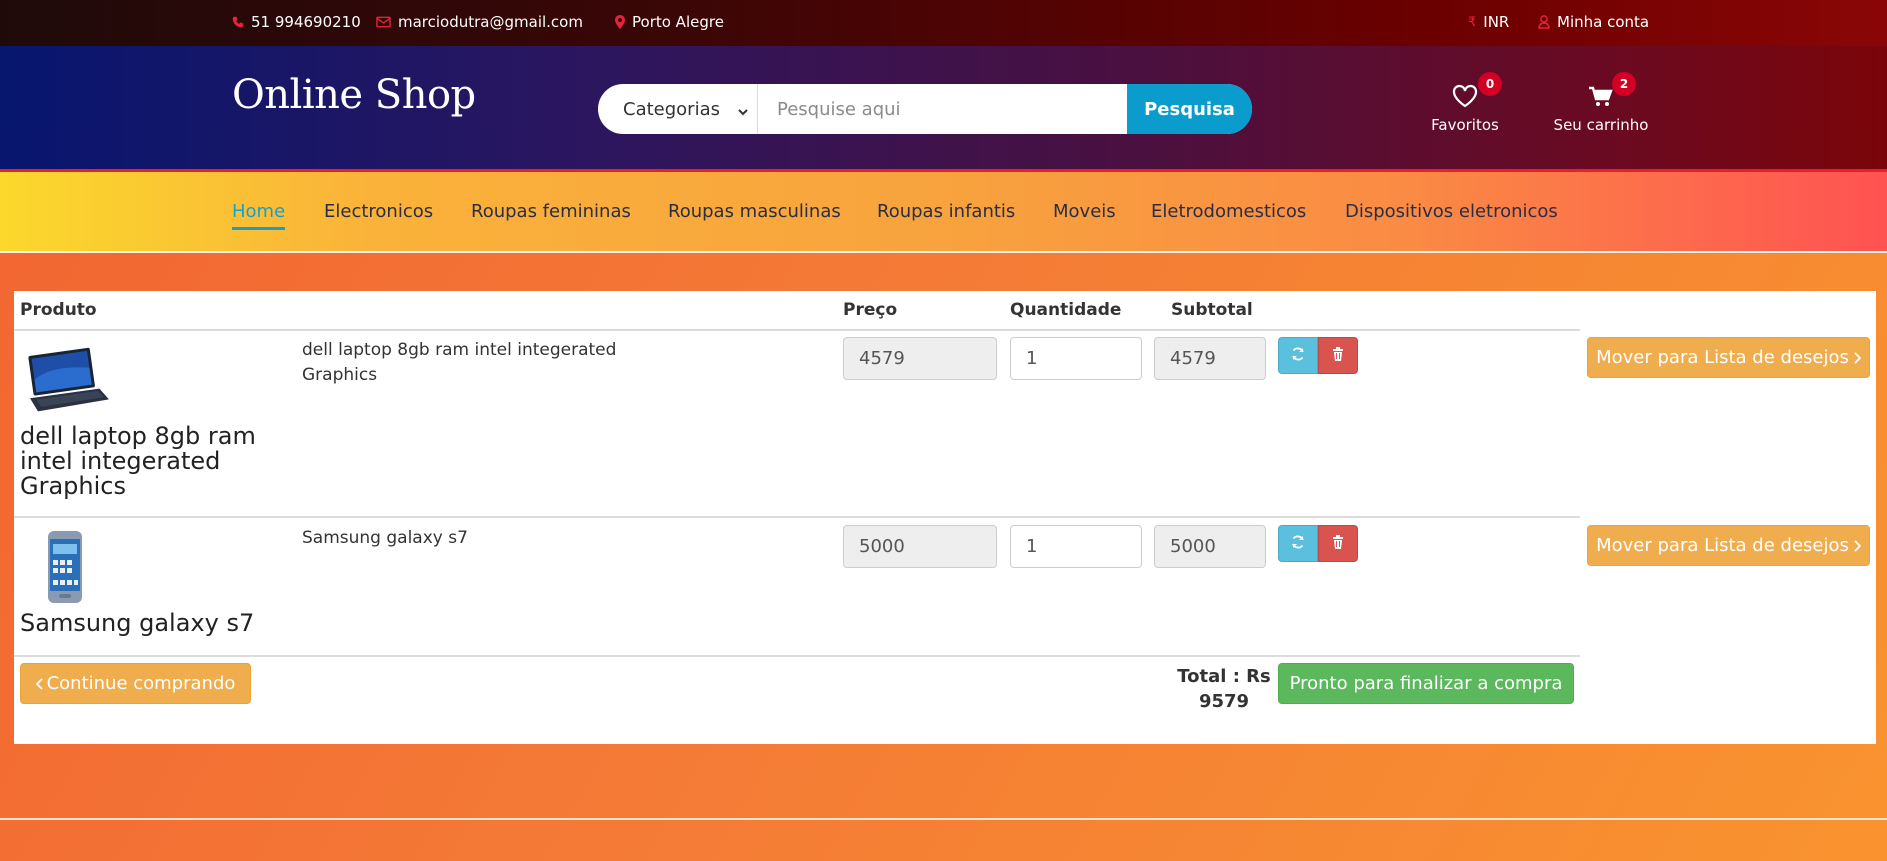  Describe the element at coordinates (678, 22) in the screenshot. I see `location-text: Porto Alegre` at that location.